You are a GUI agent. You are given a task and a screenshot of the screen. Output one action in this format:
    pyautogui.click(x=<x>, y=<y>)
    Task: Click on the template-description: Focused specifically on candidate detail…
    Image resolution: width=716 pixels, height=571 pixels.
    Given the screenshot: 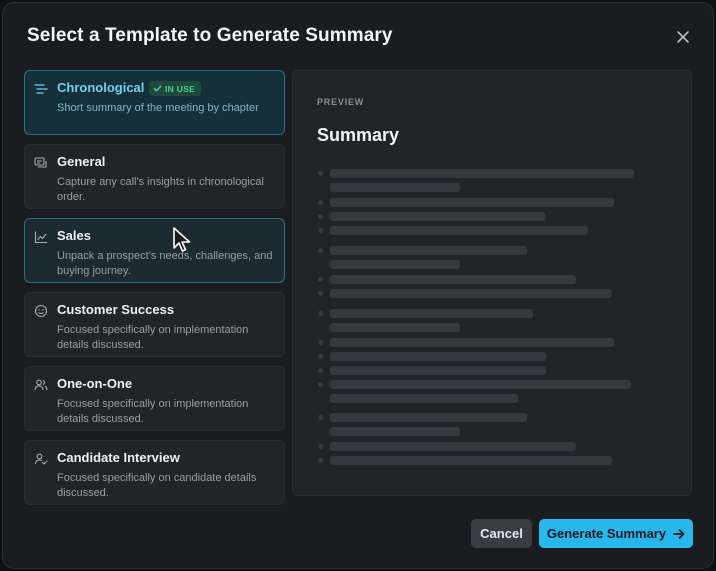 What is the action you would take?
    pyautogui.click(x=157, y=485)
    